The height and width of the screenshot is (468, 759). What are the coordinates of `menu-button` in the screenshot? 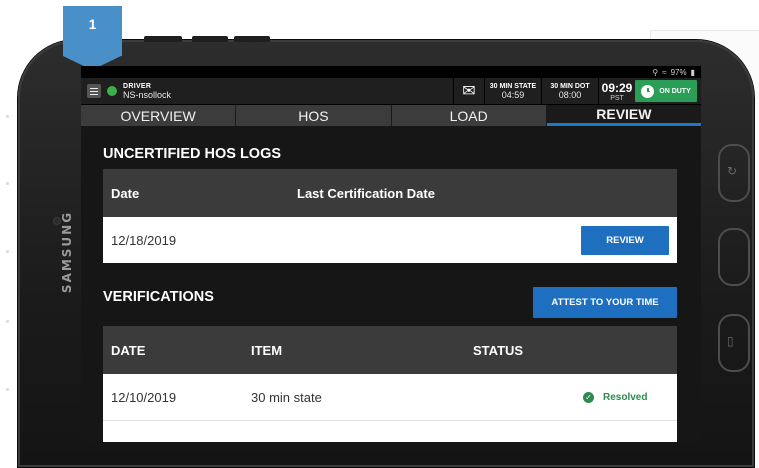 It's located at (94, 91).